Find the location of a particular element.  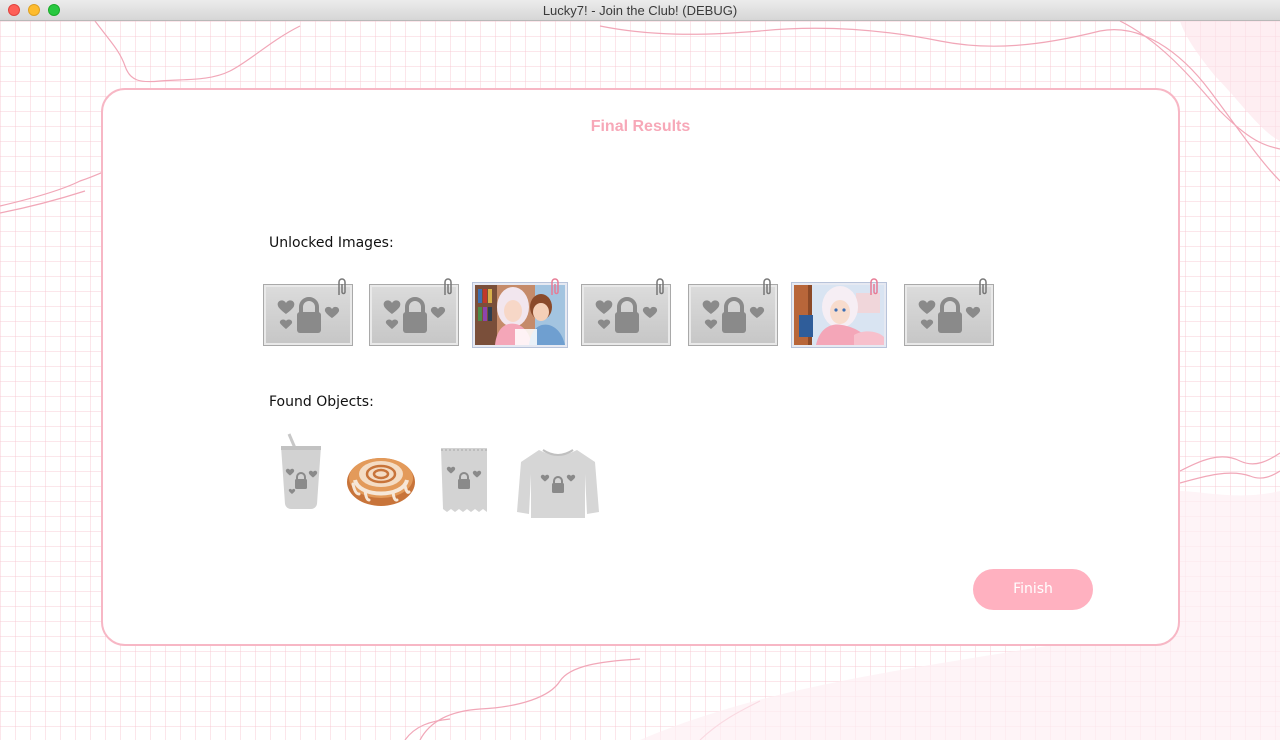

panel-title: Final Results is located at coordinates (640, 126).